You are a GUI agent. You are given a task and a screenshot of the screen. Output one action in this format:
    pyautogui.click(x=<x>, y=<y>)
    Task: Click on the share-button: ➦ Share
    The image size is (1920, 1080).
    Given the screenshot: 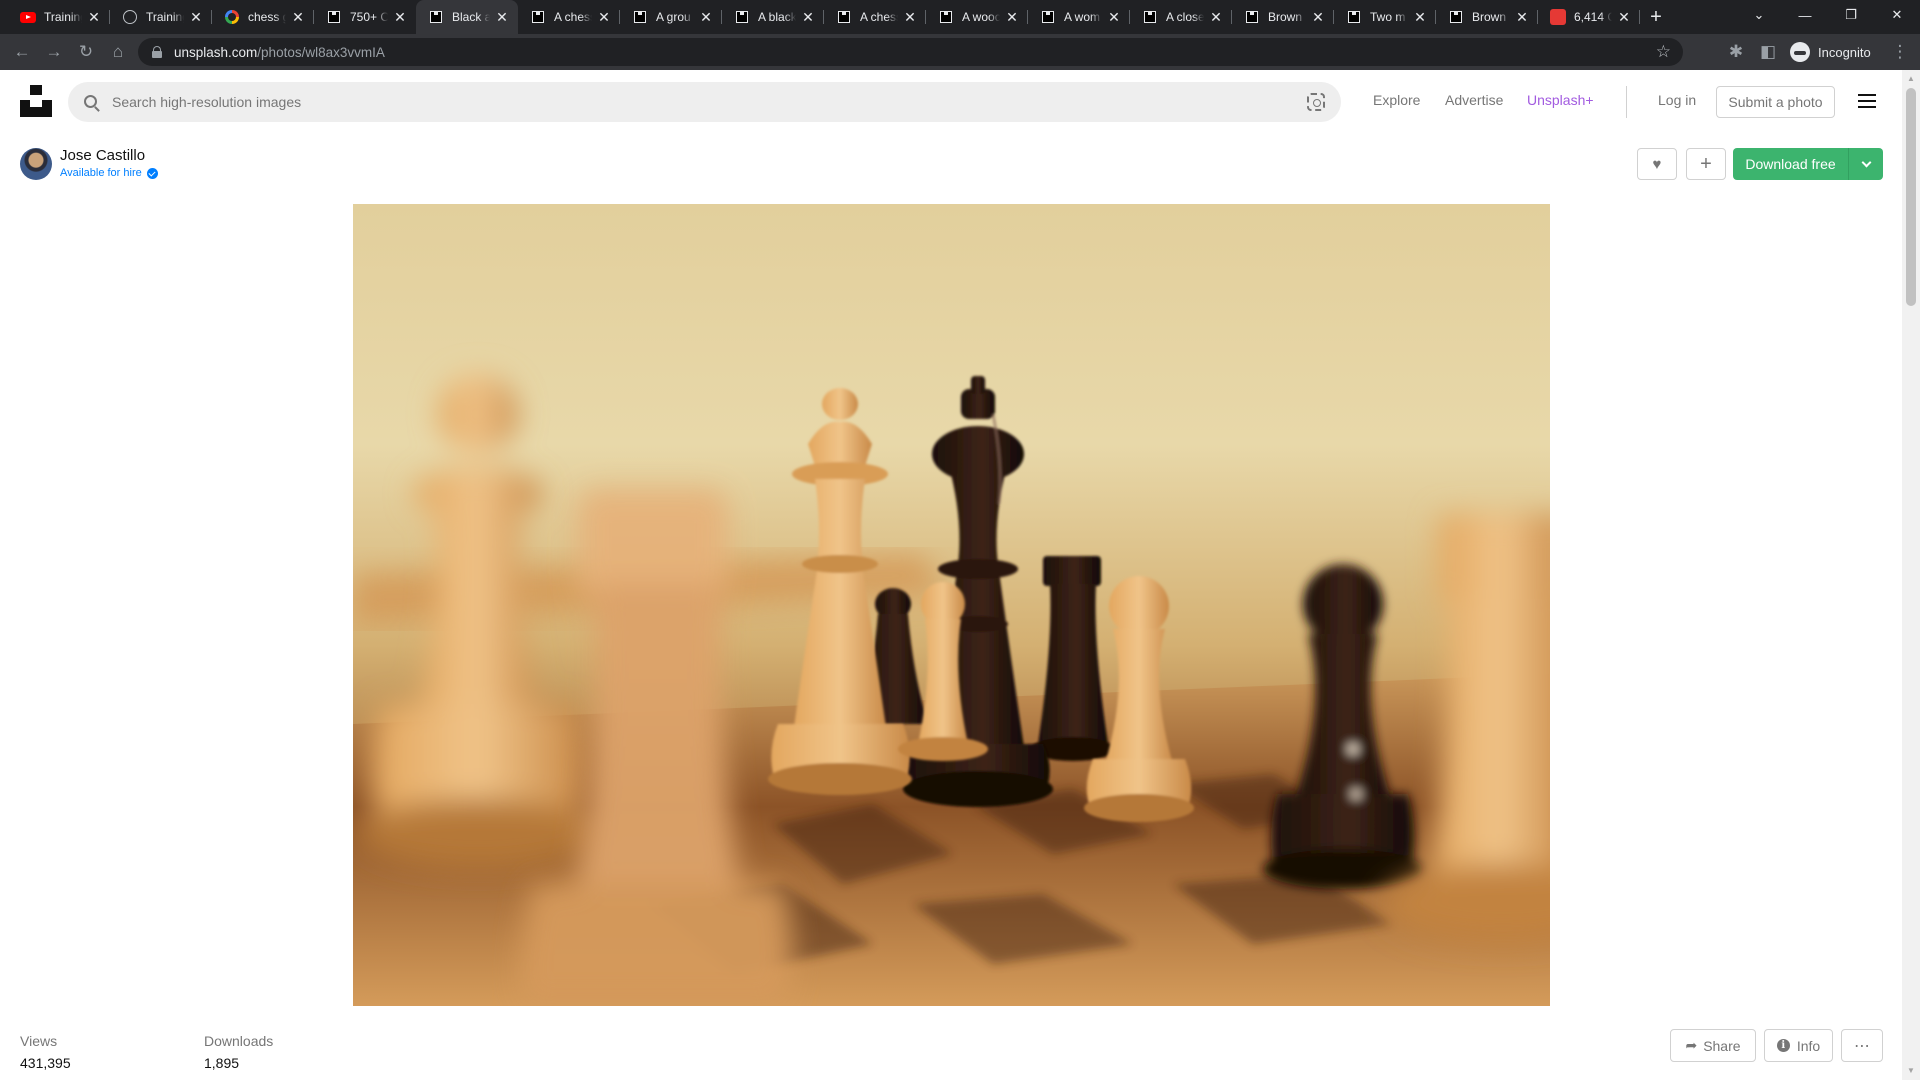 What is the action you would take?
    pyautogui.click(x=1713, y=1045)
    